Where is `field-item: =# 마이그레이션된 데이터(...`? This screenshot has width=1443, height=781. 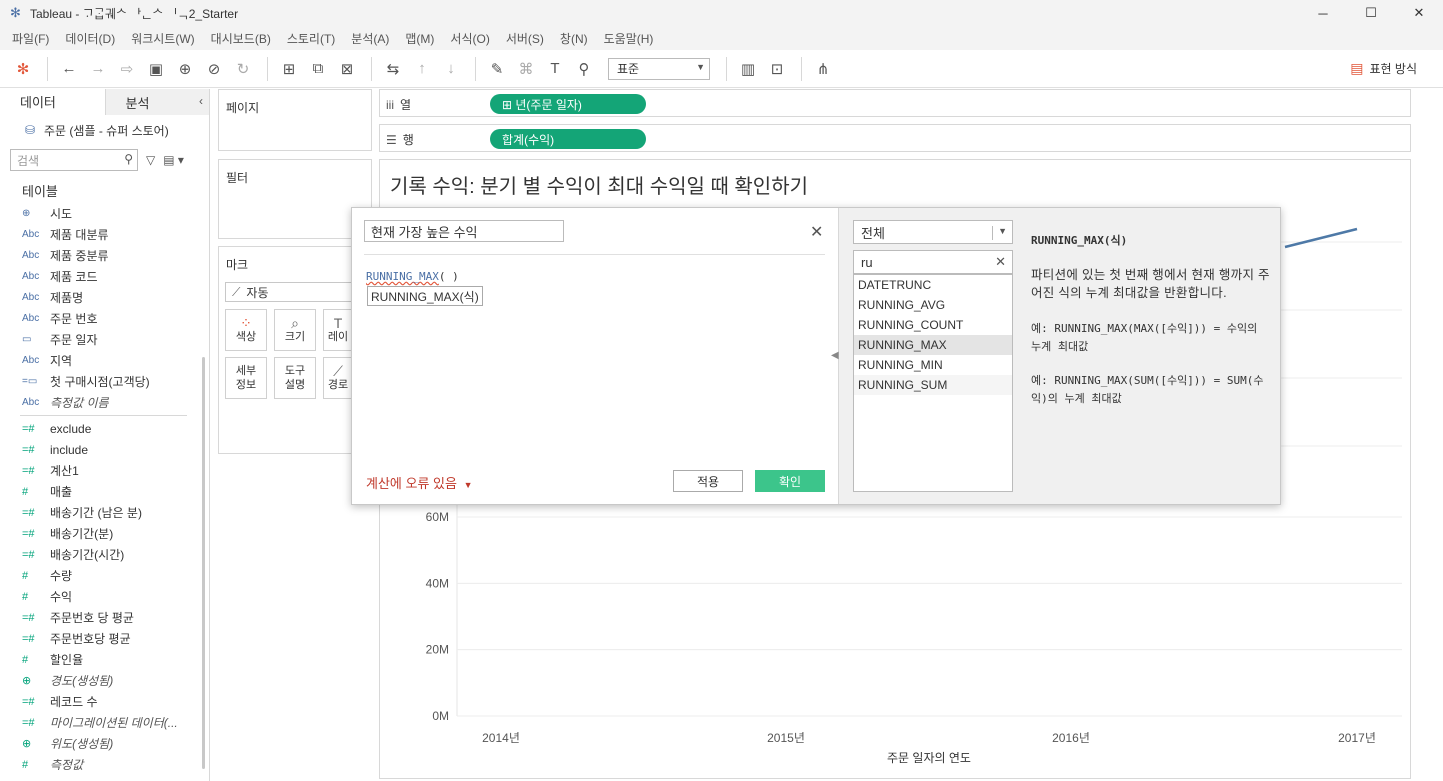
field-item: =# 마이그레이션된 데이터(... is located at coordinates (104, 722).